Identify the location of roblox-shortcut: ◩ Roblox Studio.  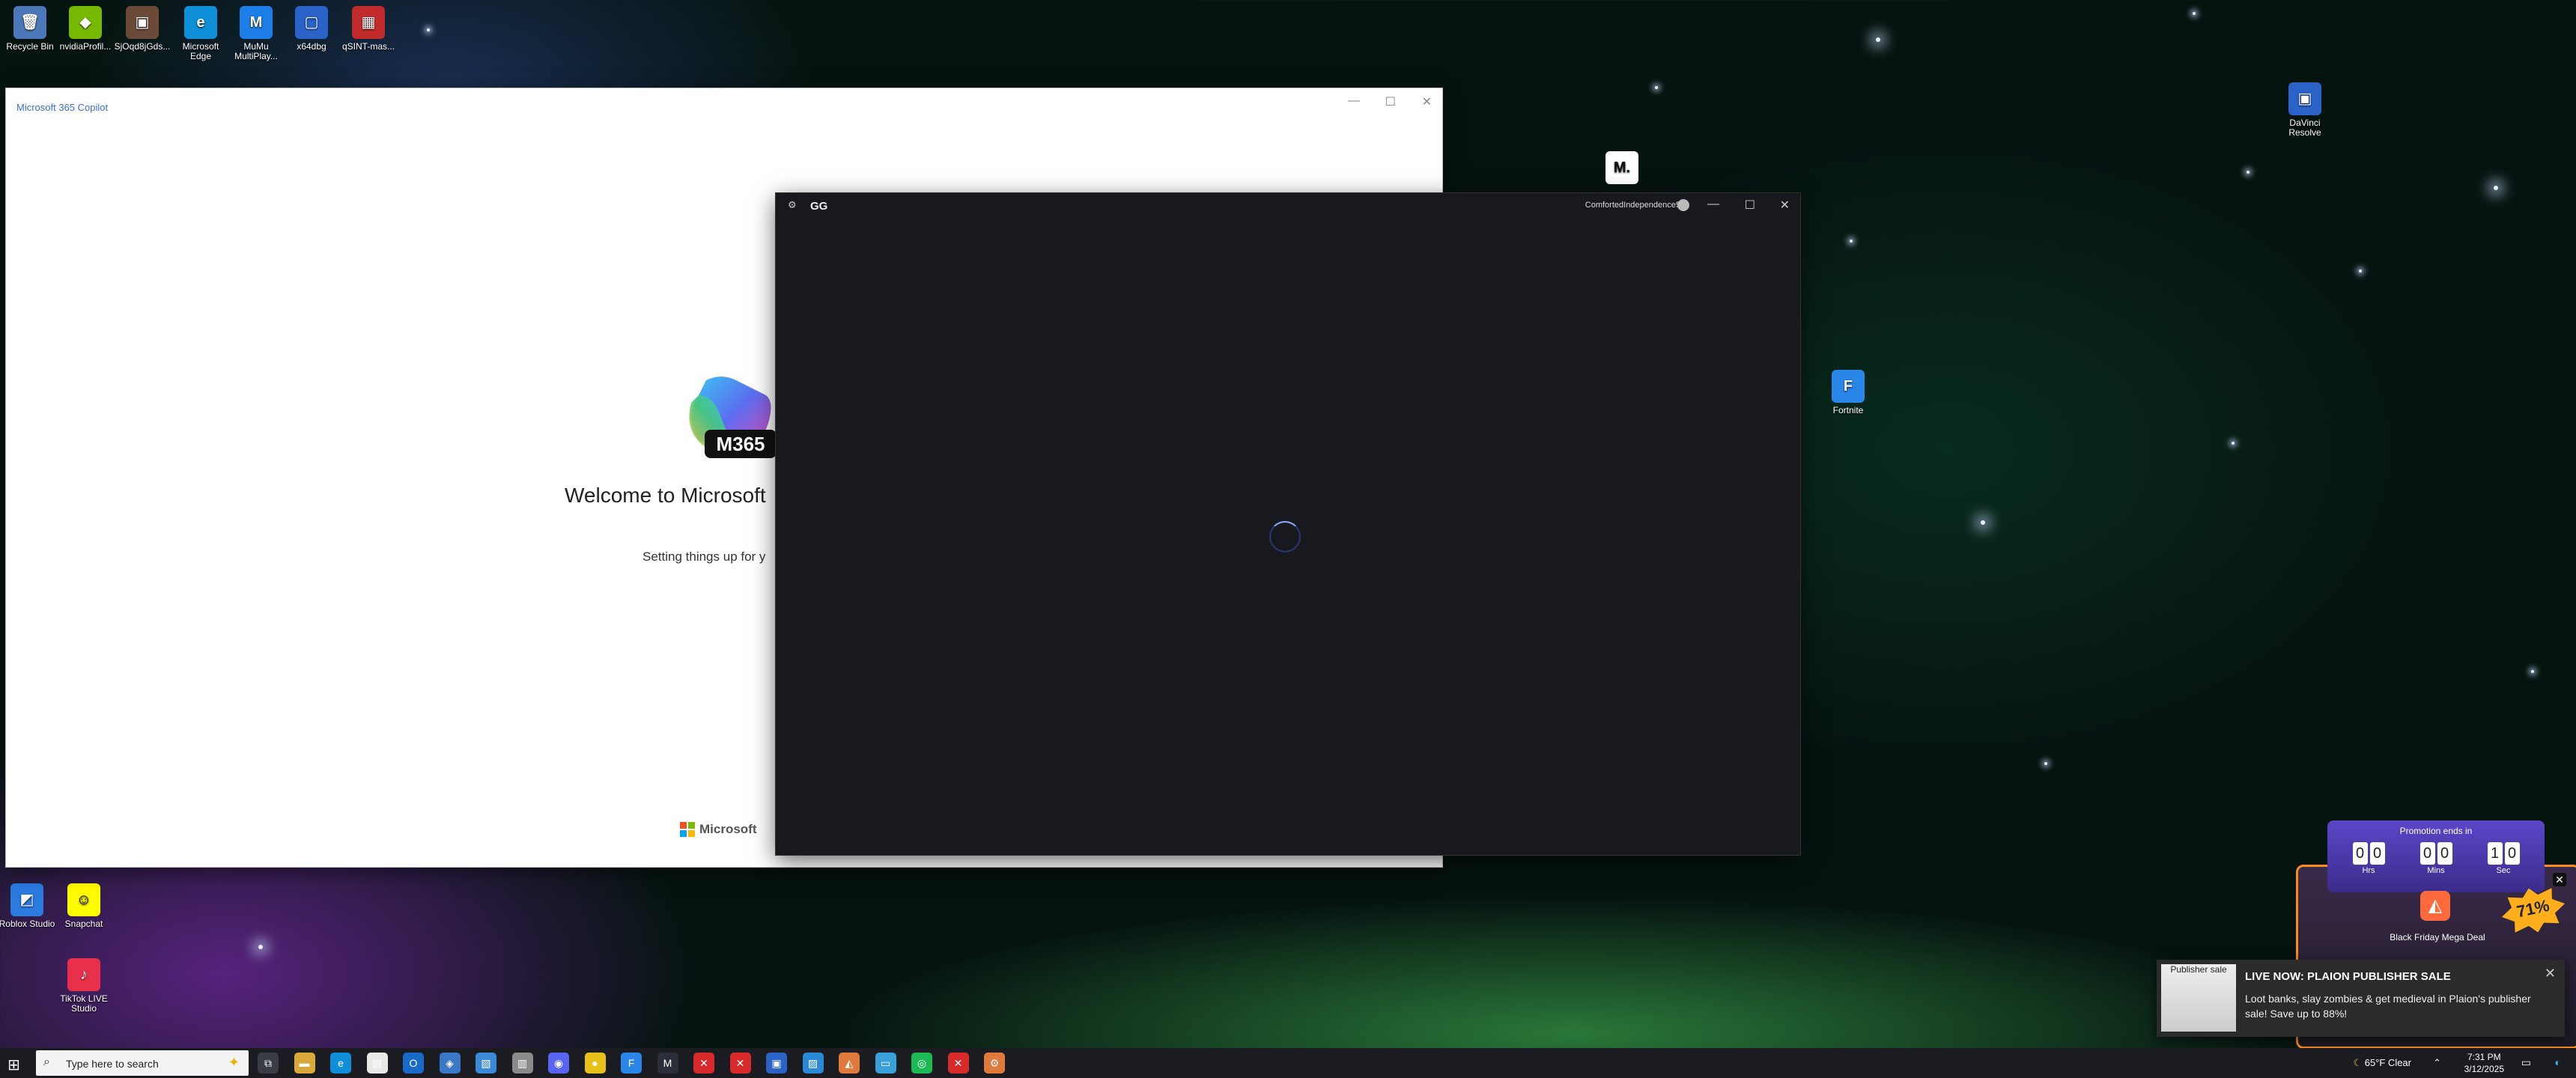
(28, 906).